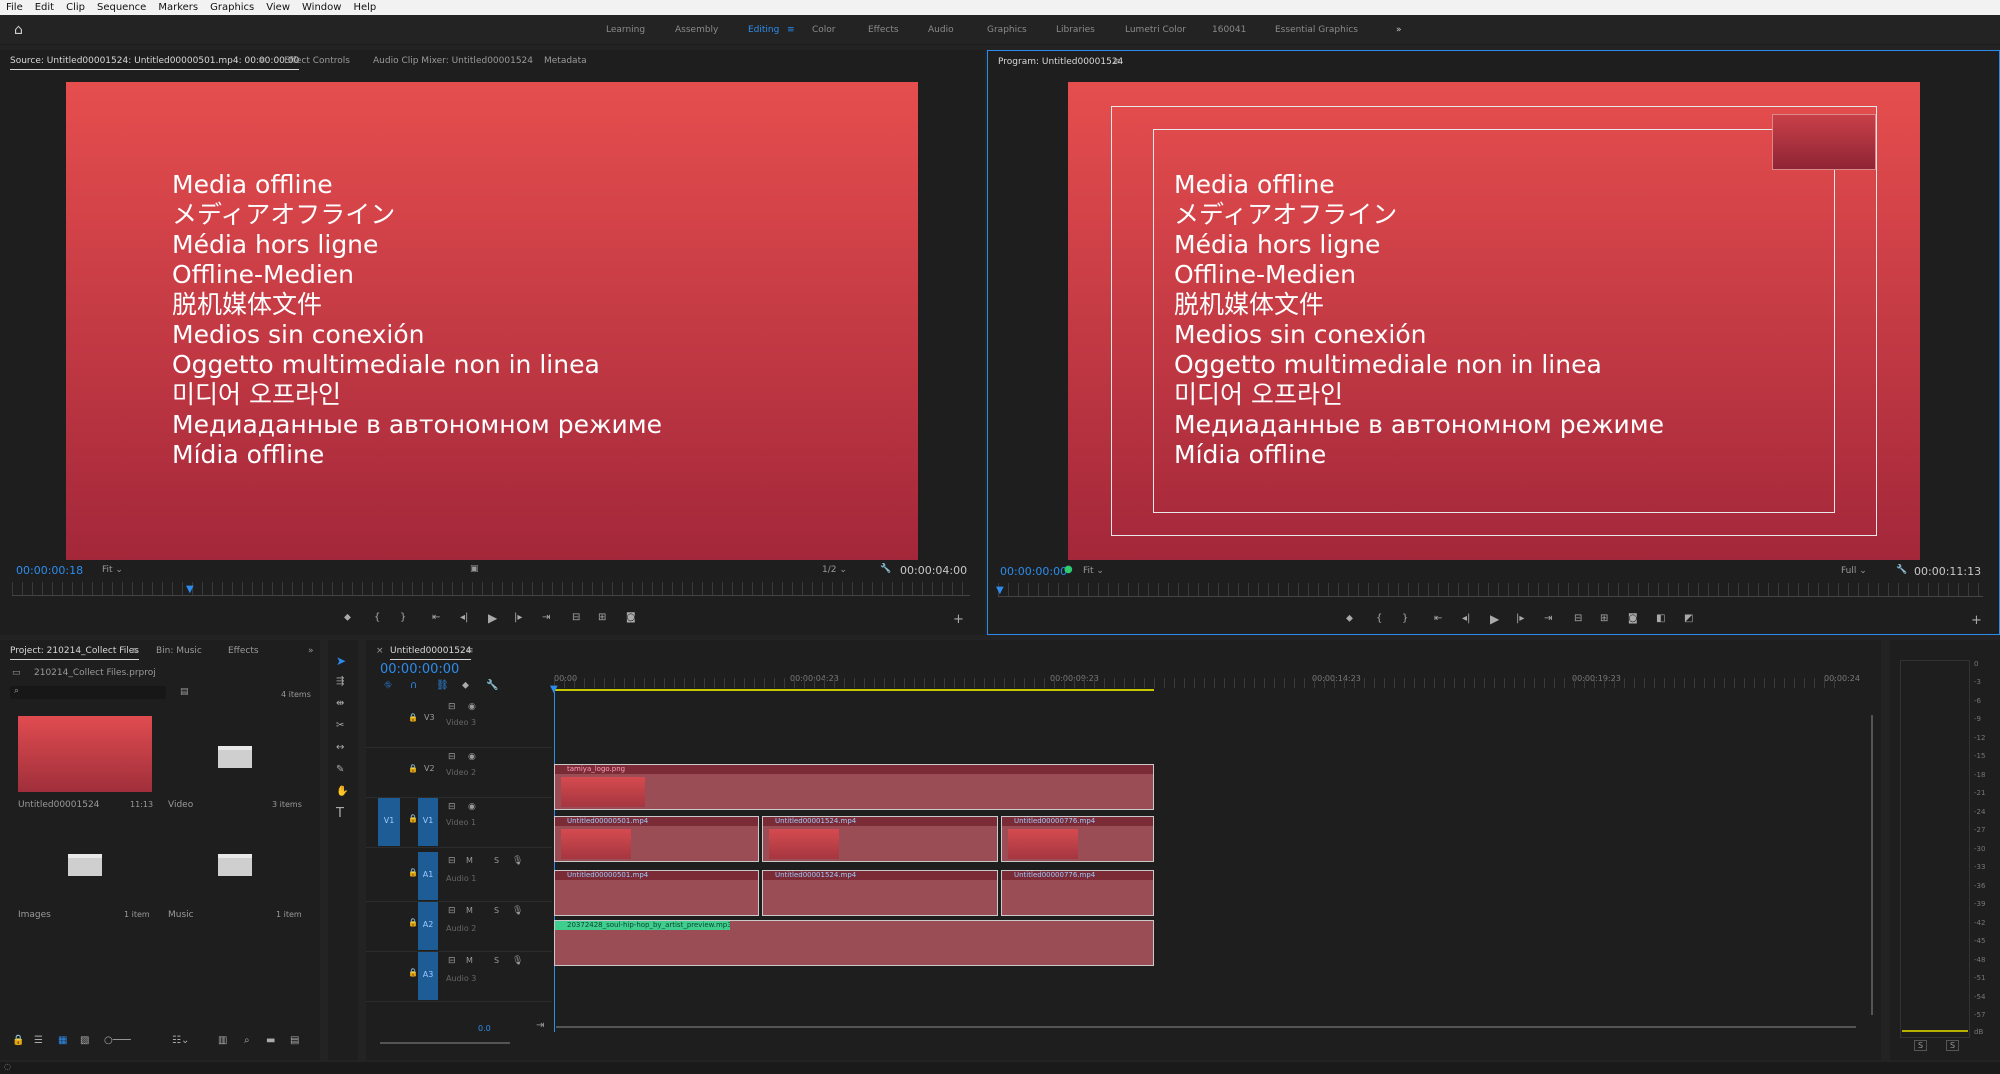 The width and height of the screenshot is (2000, 1074). I want to click on insert-icon: ⊟, so click(576, 617).